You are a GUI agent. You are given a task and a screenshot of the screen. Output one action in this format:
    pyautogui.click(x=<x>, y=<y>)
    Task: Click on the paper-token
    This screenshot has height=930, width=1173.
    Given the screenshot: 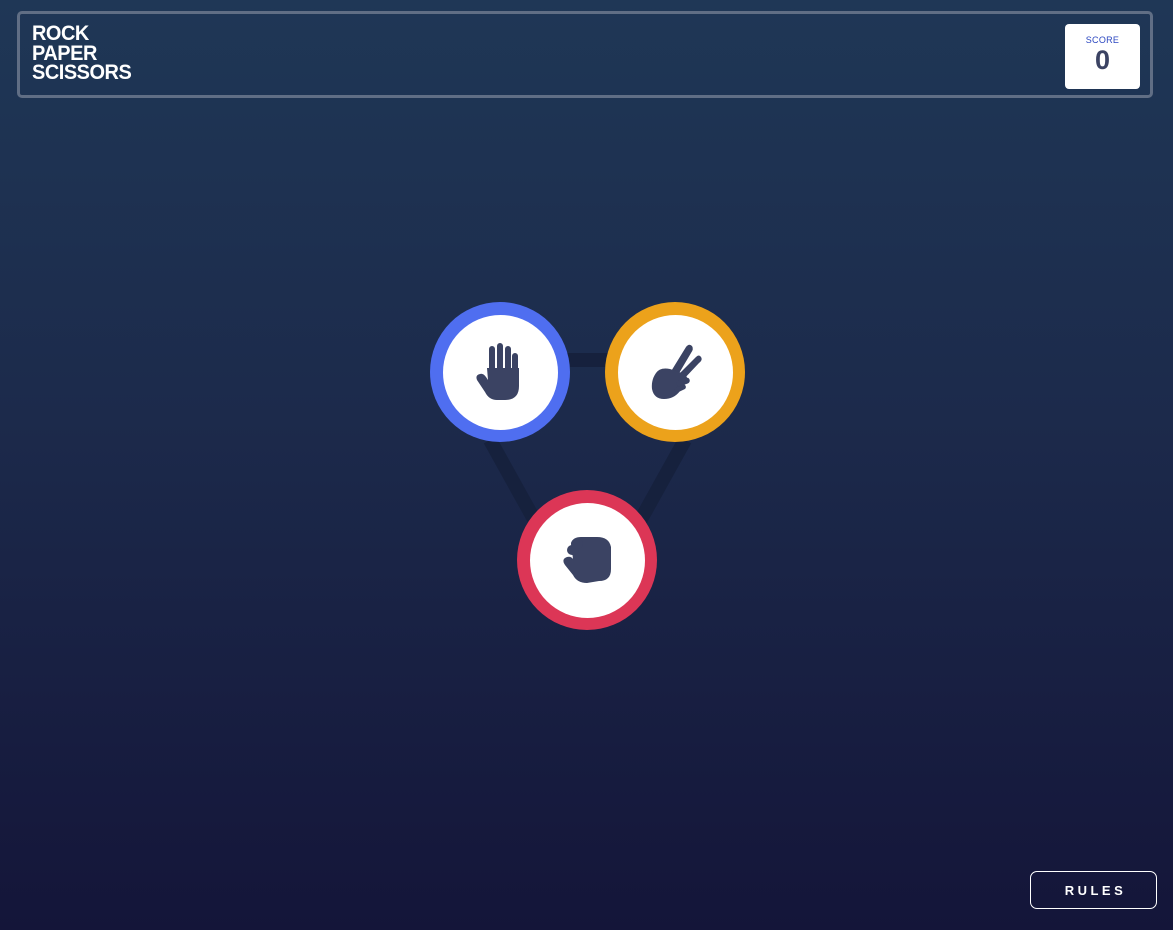 What is the action you would take?
    pyautogui.click(x=500, y=372)
    